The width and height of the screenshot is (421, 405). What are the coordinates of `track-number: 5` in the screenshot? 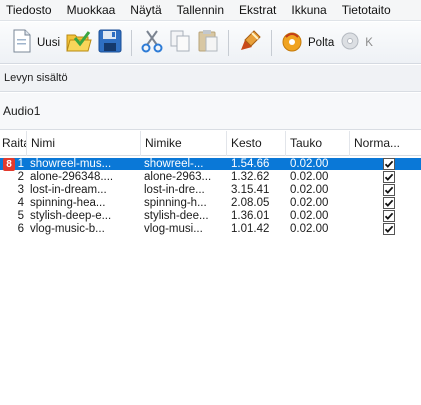 It's located at (20, 216).